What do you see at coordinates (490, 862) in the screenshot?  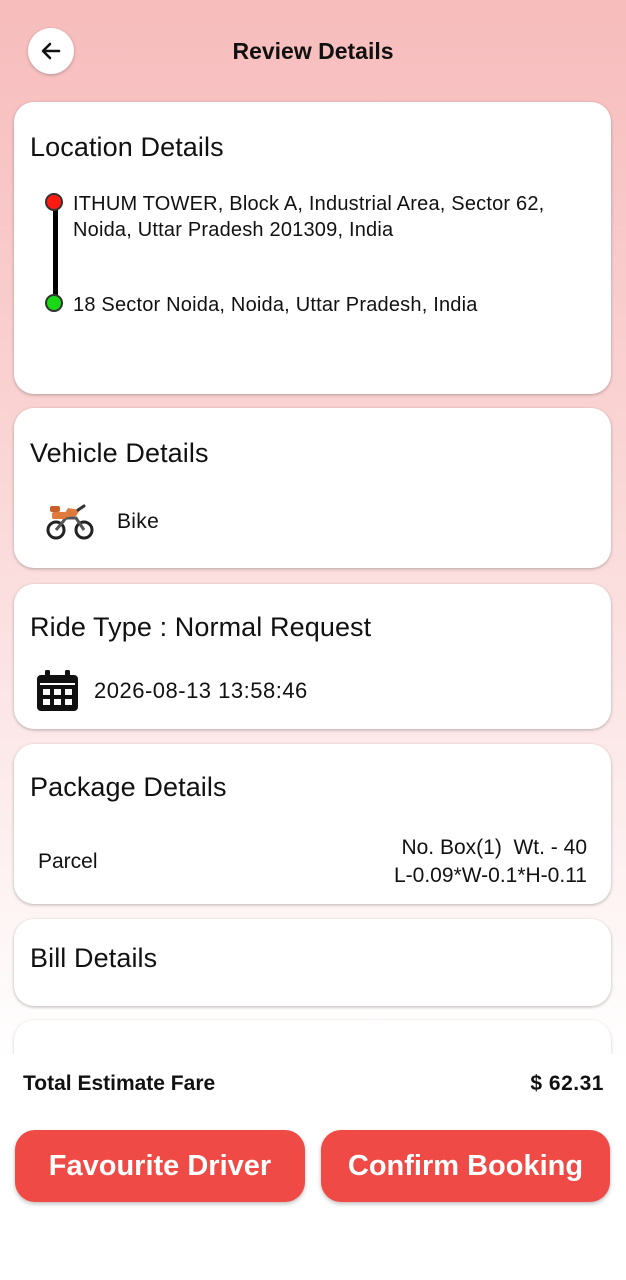 I see `package-meta: No. Box(1) Wt. - 40 L-0.09*W-0.1*H-0.11` at bounding box center [490, 862].